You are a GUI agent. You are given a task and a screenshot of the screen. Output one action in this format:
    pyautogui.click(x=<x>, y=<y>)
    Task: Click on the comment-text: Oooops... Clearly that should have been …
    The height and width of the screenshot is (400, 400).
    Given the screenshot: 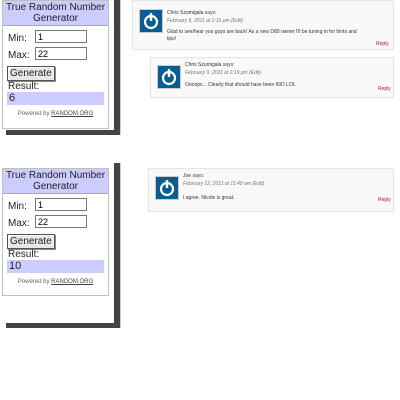 What is the action you would take?
    pyautogui.click(x=240, y=85)
    